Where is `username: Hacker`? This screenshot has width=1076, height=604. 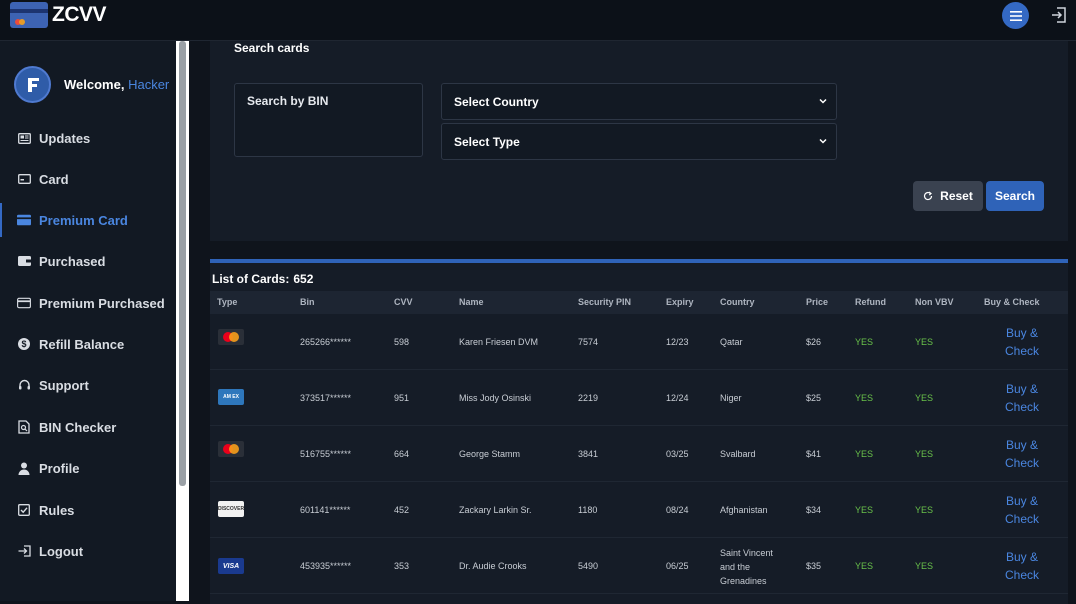
username: Hacker is located at coordinates (148, 84).